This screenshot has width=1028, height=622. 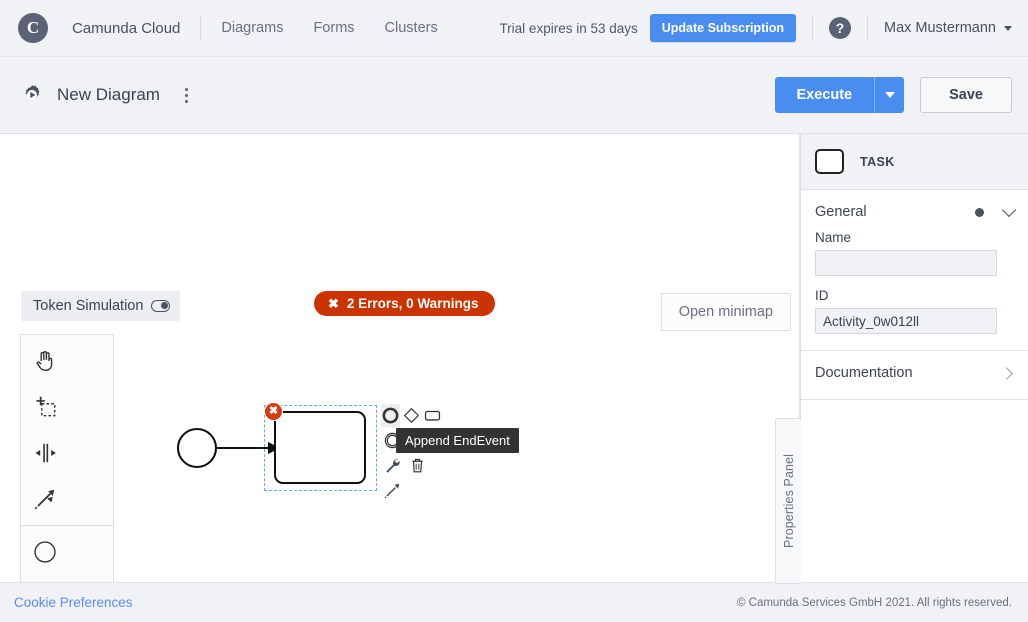 What do you see at coordinates (411, 28) in the screenshot?
I see `nav-link-clusters: Clusters` at bounding box center [411, 28].